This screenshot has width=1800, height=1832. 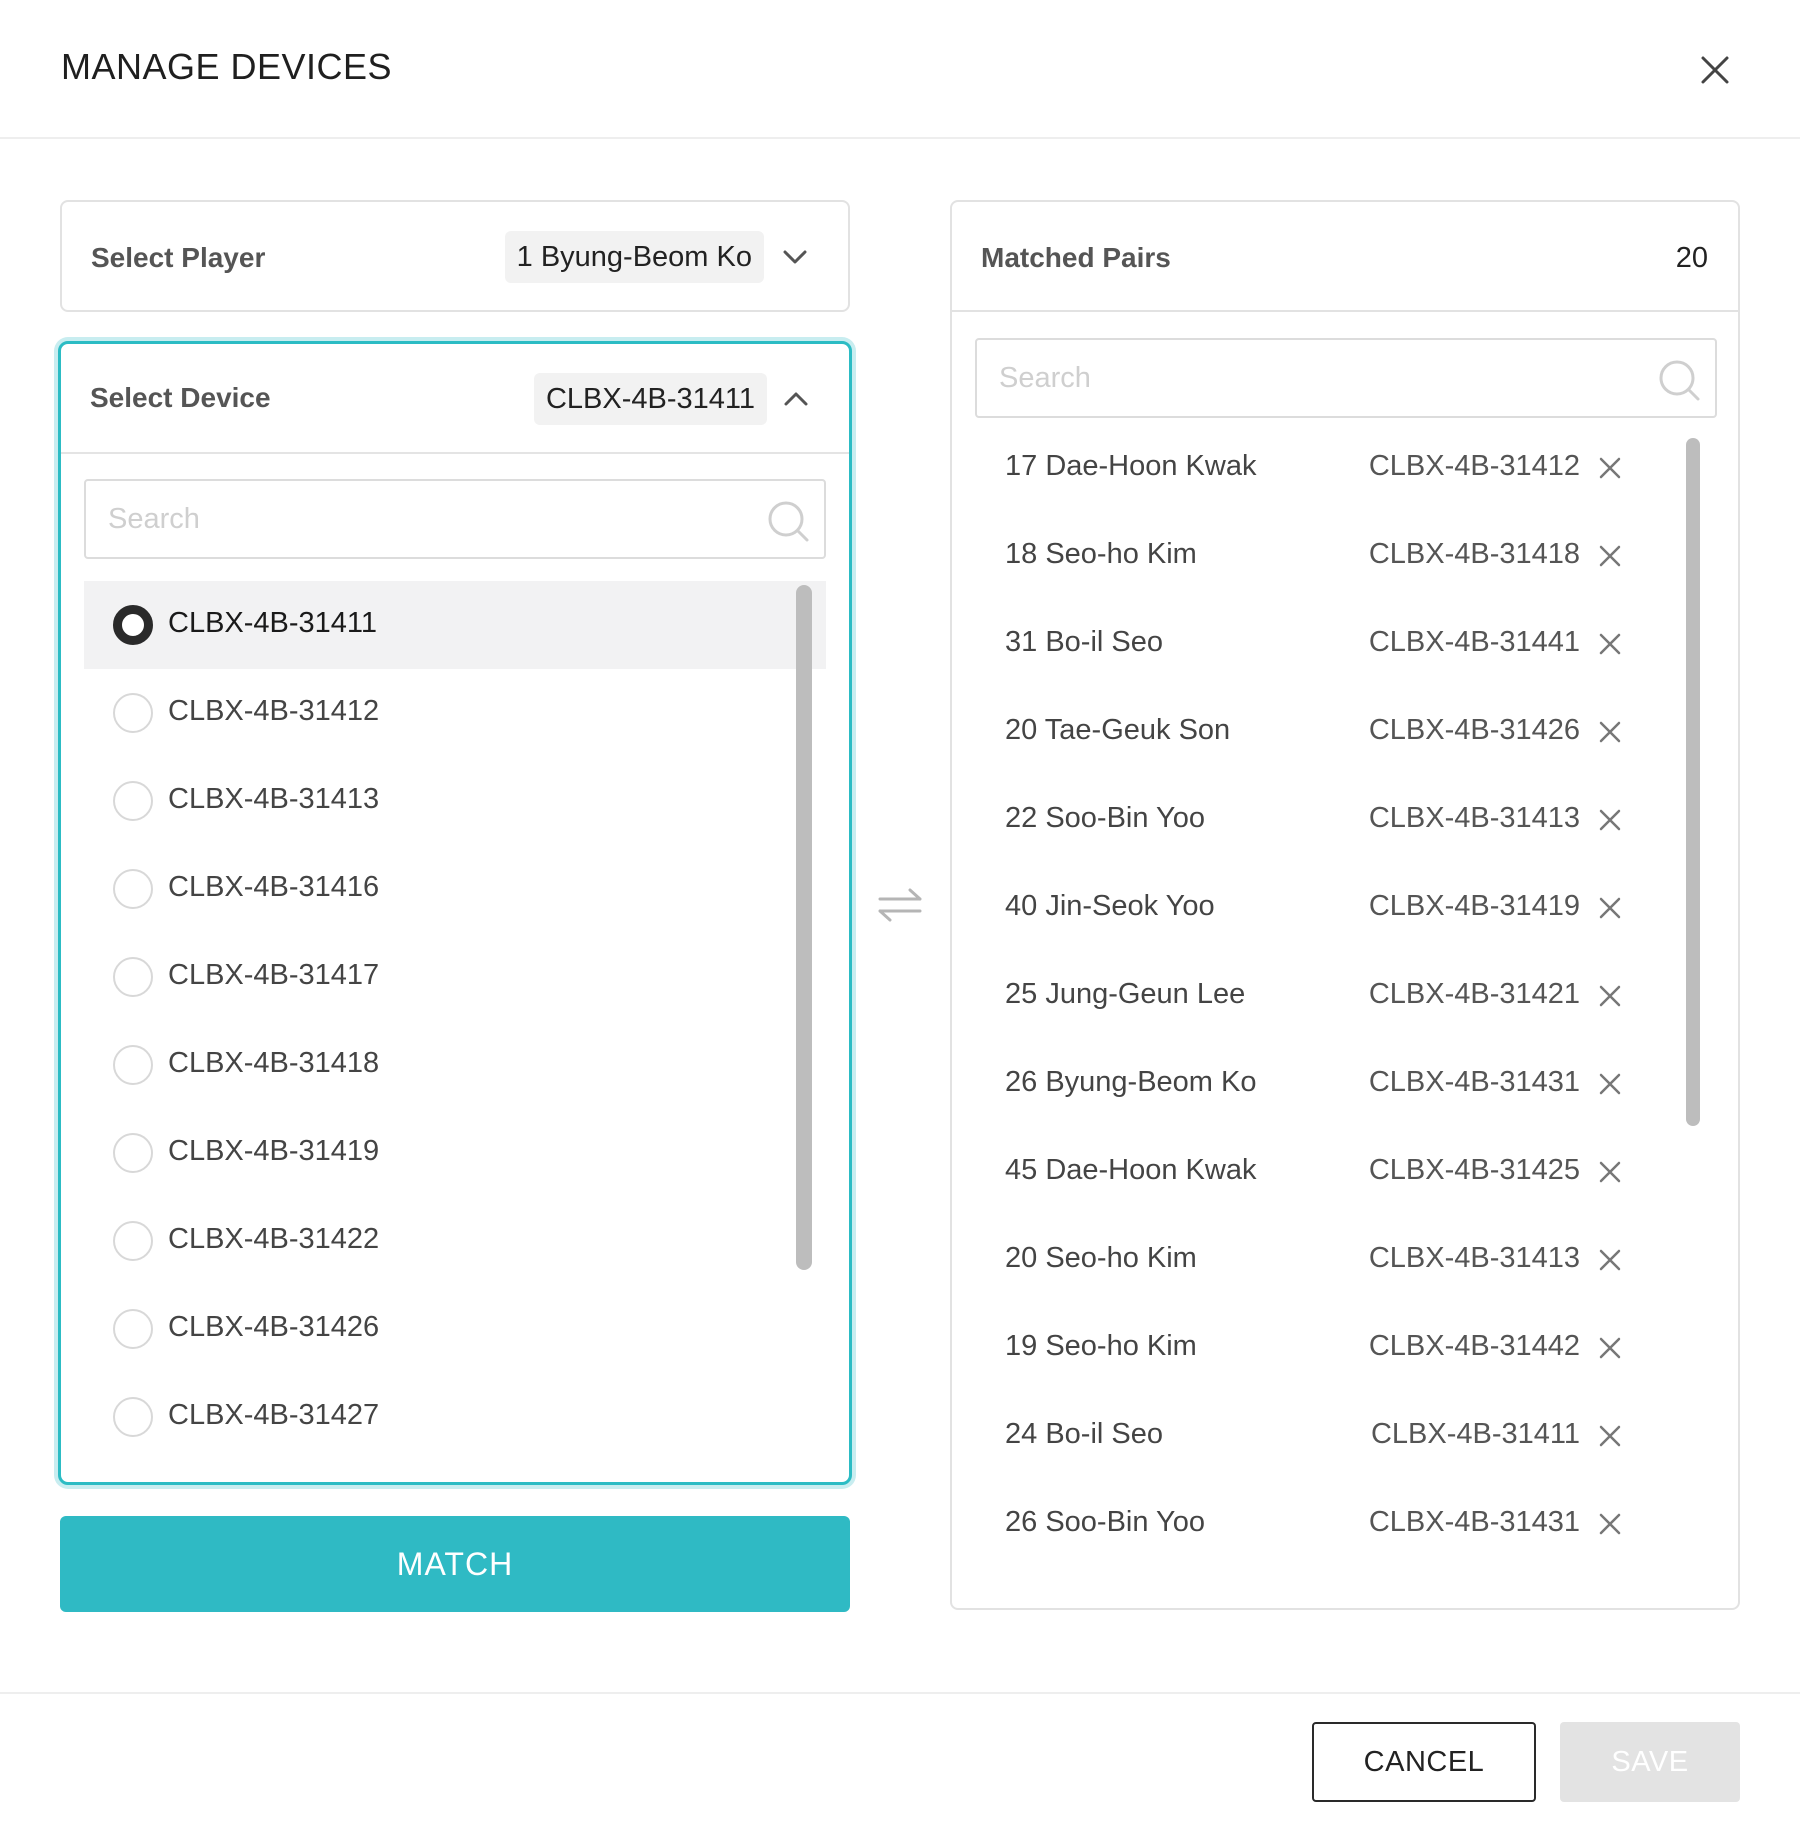 I want to click on cancel-button: CANCEL, so click(x=1424, y=1762).